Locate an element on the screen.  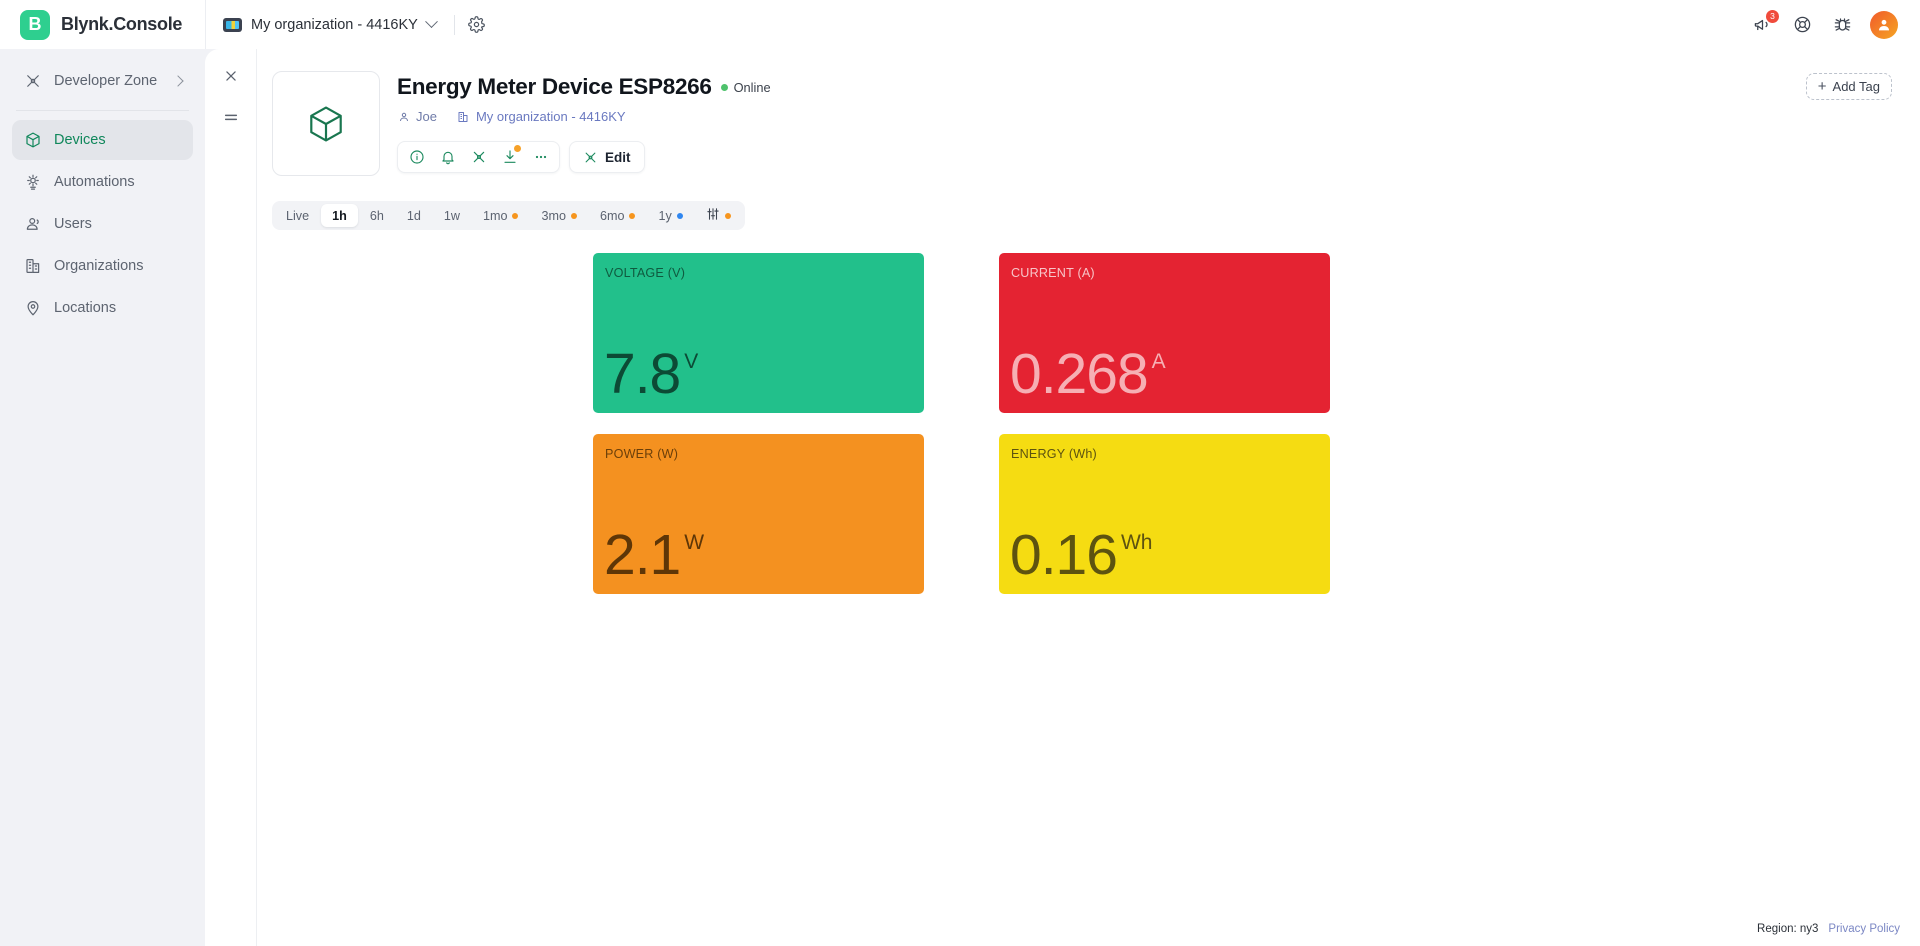
topbar-actions: 3 is located at coordinates (1835, 24).